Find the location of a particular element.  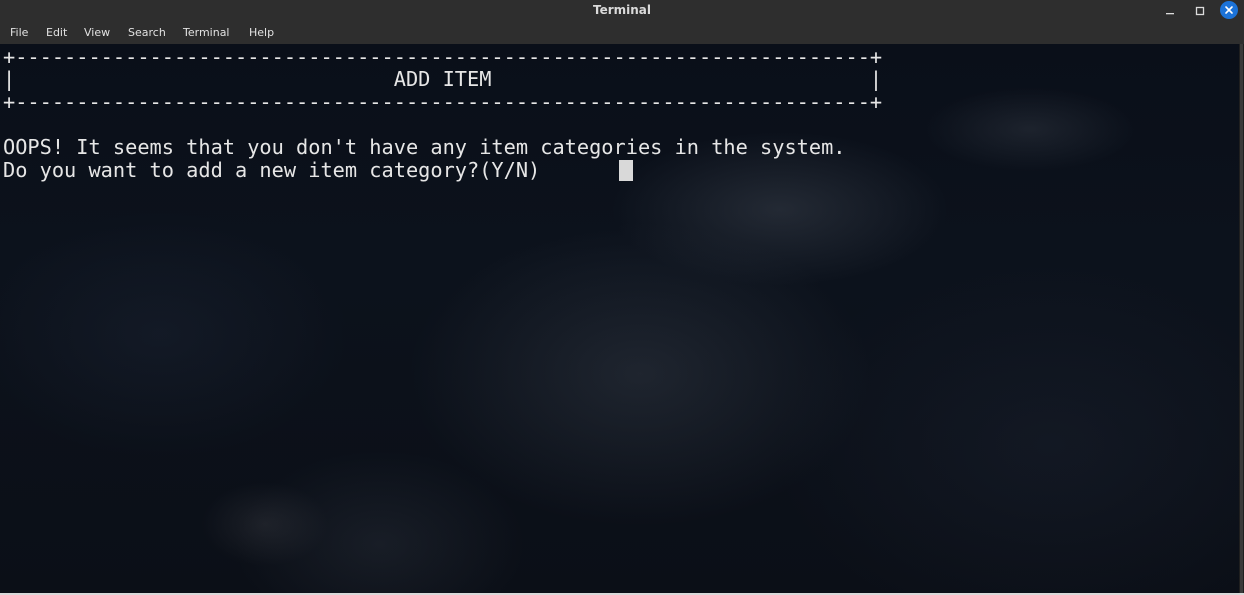

text-cursor is located at coordinates (626, 170).